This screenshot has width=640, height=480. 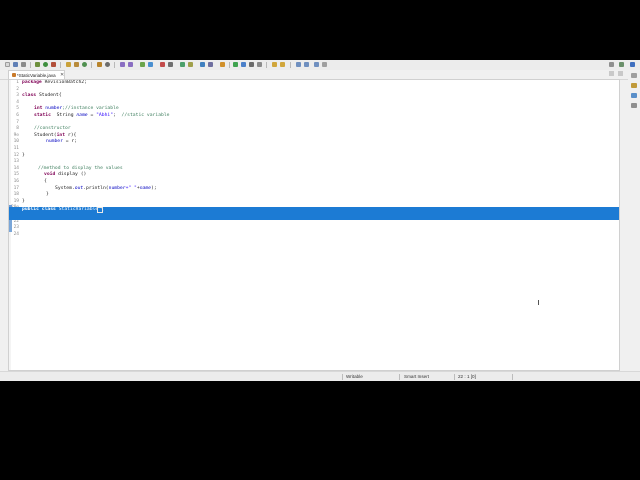 I want to click on open-type-icon, so click(x=99, y=64).